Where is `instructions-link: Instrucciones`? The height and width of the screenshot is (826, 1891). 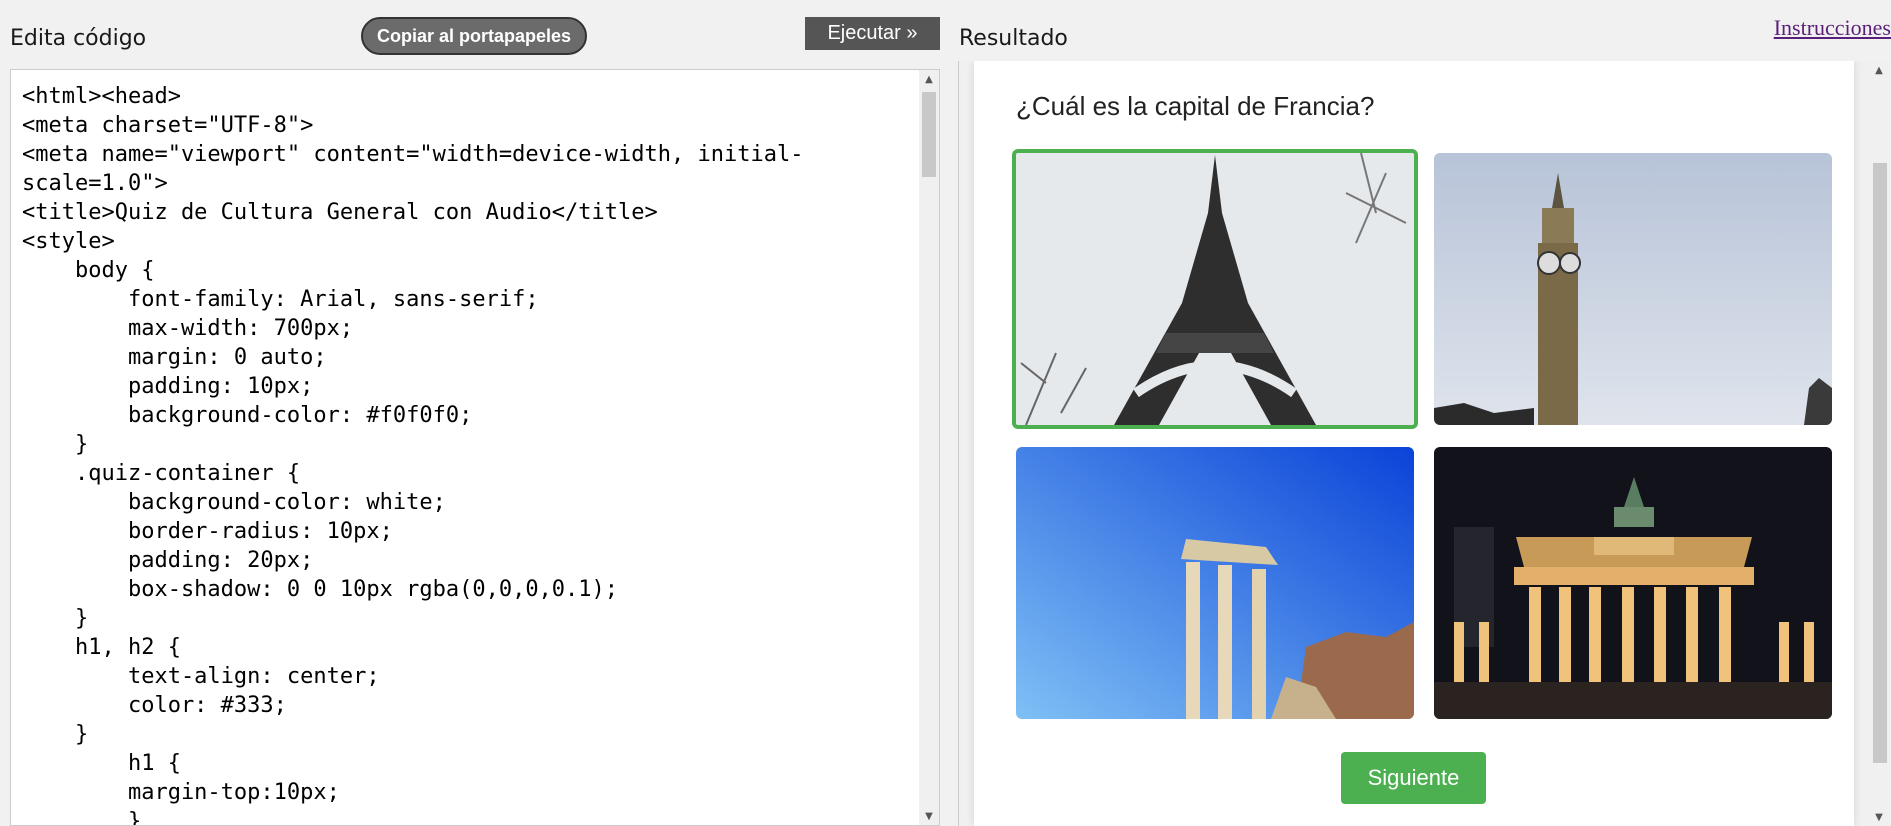
instructions-link: Instrucciones is located at coordinates (1832, 28).